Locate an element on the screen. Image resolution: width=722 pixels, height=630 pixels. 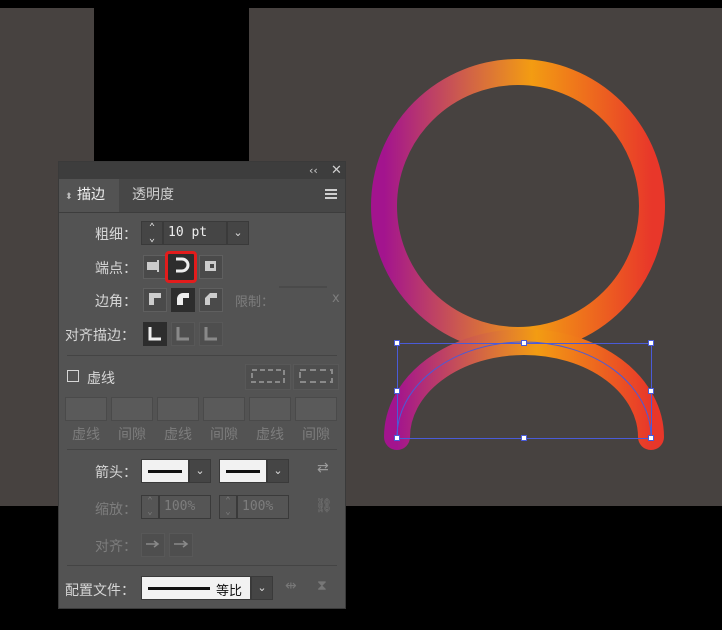
round-cap-icon is located at coordinates (183, 265).